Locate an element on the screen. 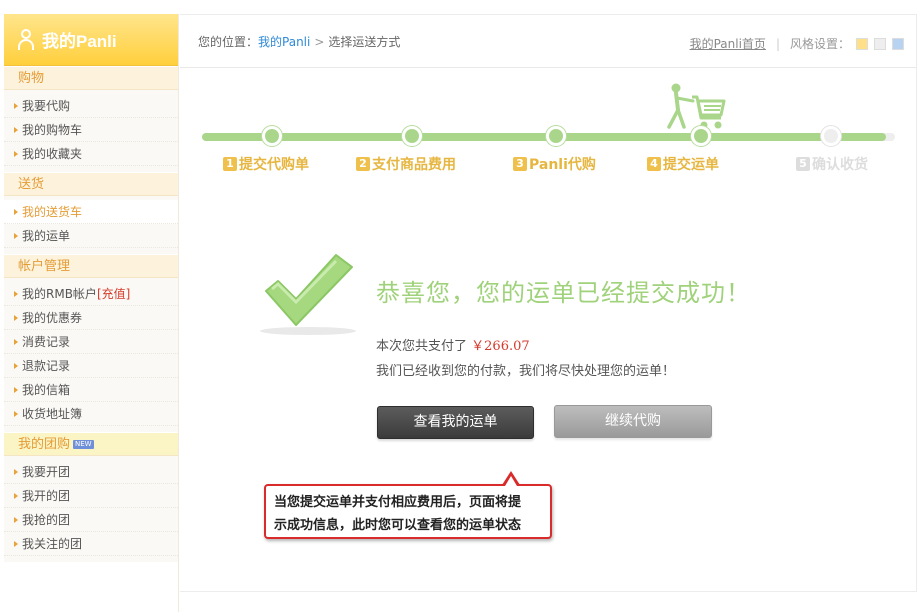 The image size is (921, 612). paid-amount: ￥266.07 is located at coordinates (500, 346).